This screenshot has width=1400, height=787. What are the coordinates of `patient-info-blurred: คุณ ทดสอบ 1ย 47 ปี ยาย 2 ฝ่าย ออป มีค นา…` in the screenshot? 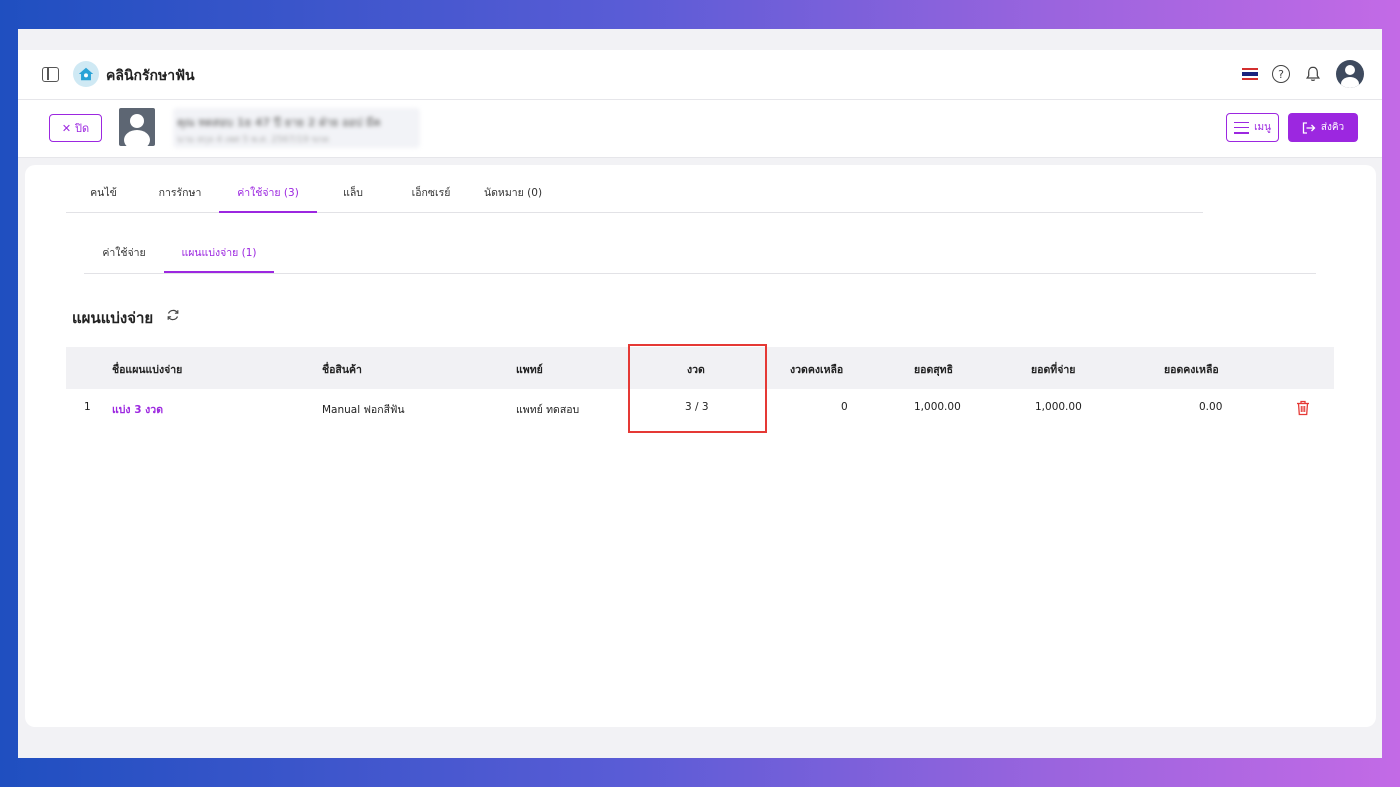 It's located at (296, 128).